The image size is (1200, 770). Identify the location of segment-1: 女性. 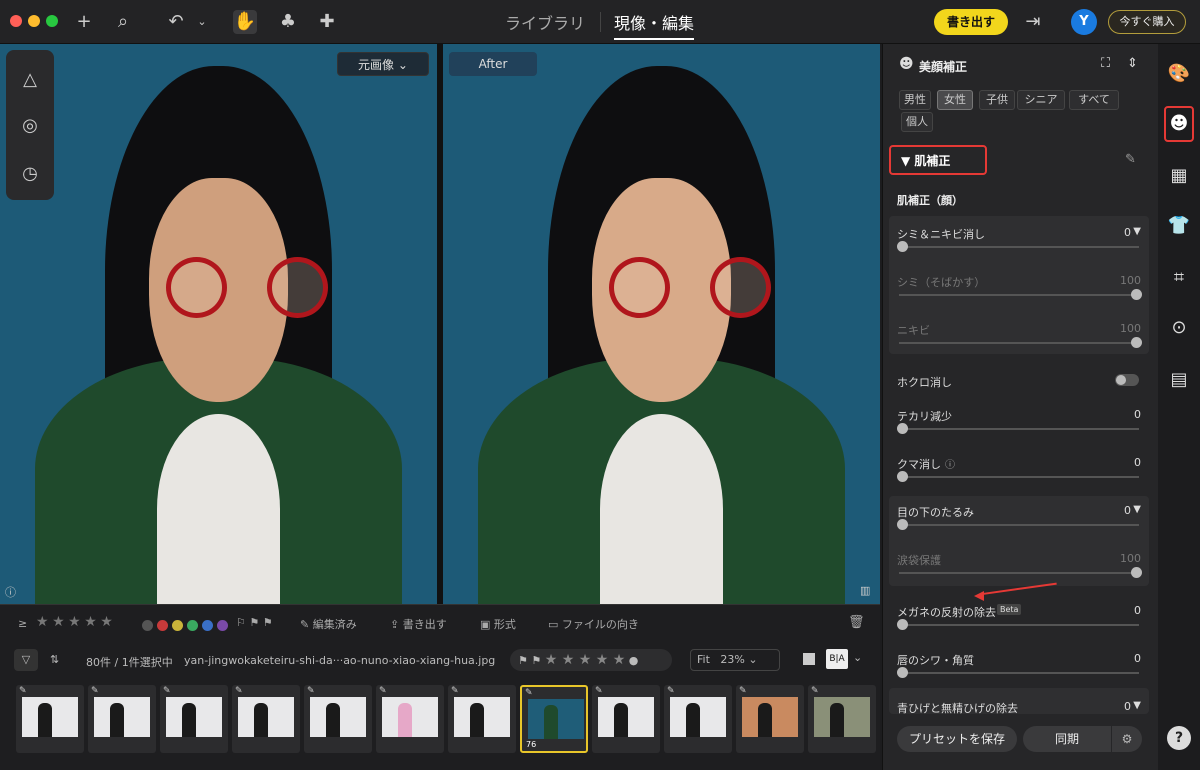
(955, 100).